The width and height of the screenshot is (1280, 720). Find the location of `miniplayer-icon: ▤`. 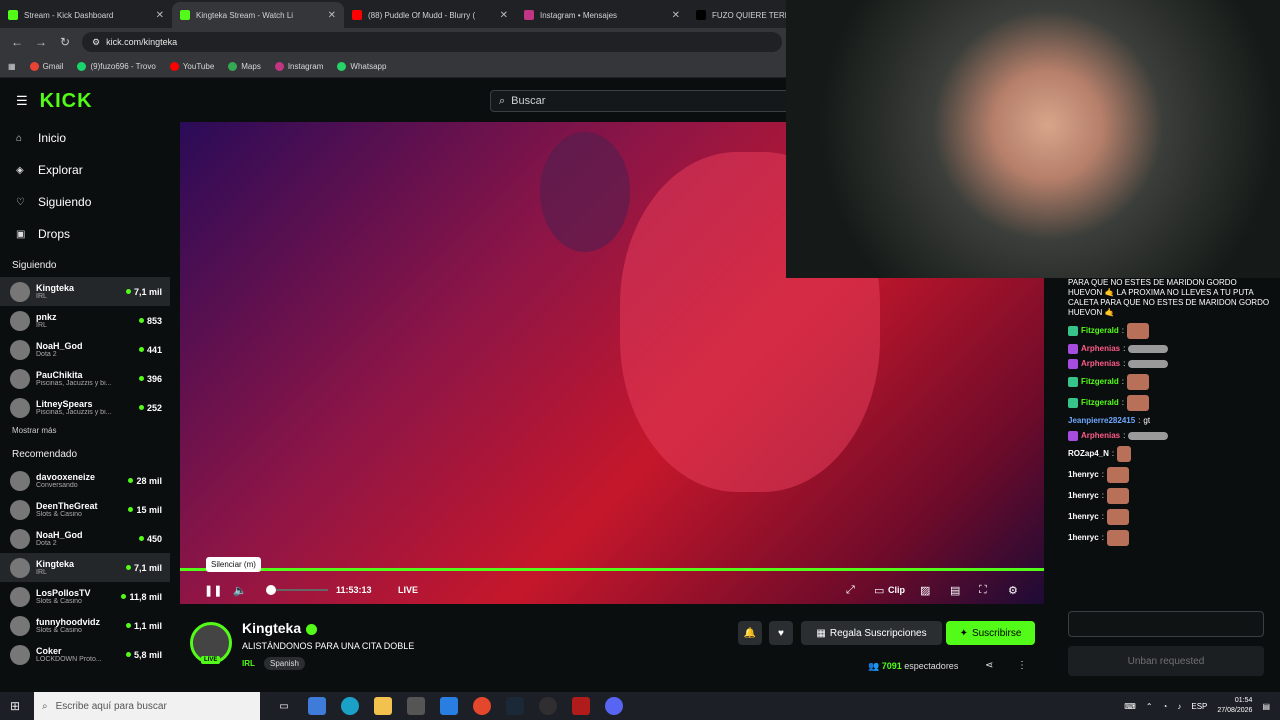

miniplayer-icon: ▤ is located at coordinates (955, 590).